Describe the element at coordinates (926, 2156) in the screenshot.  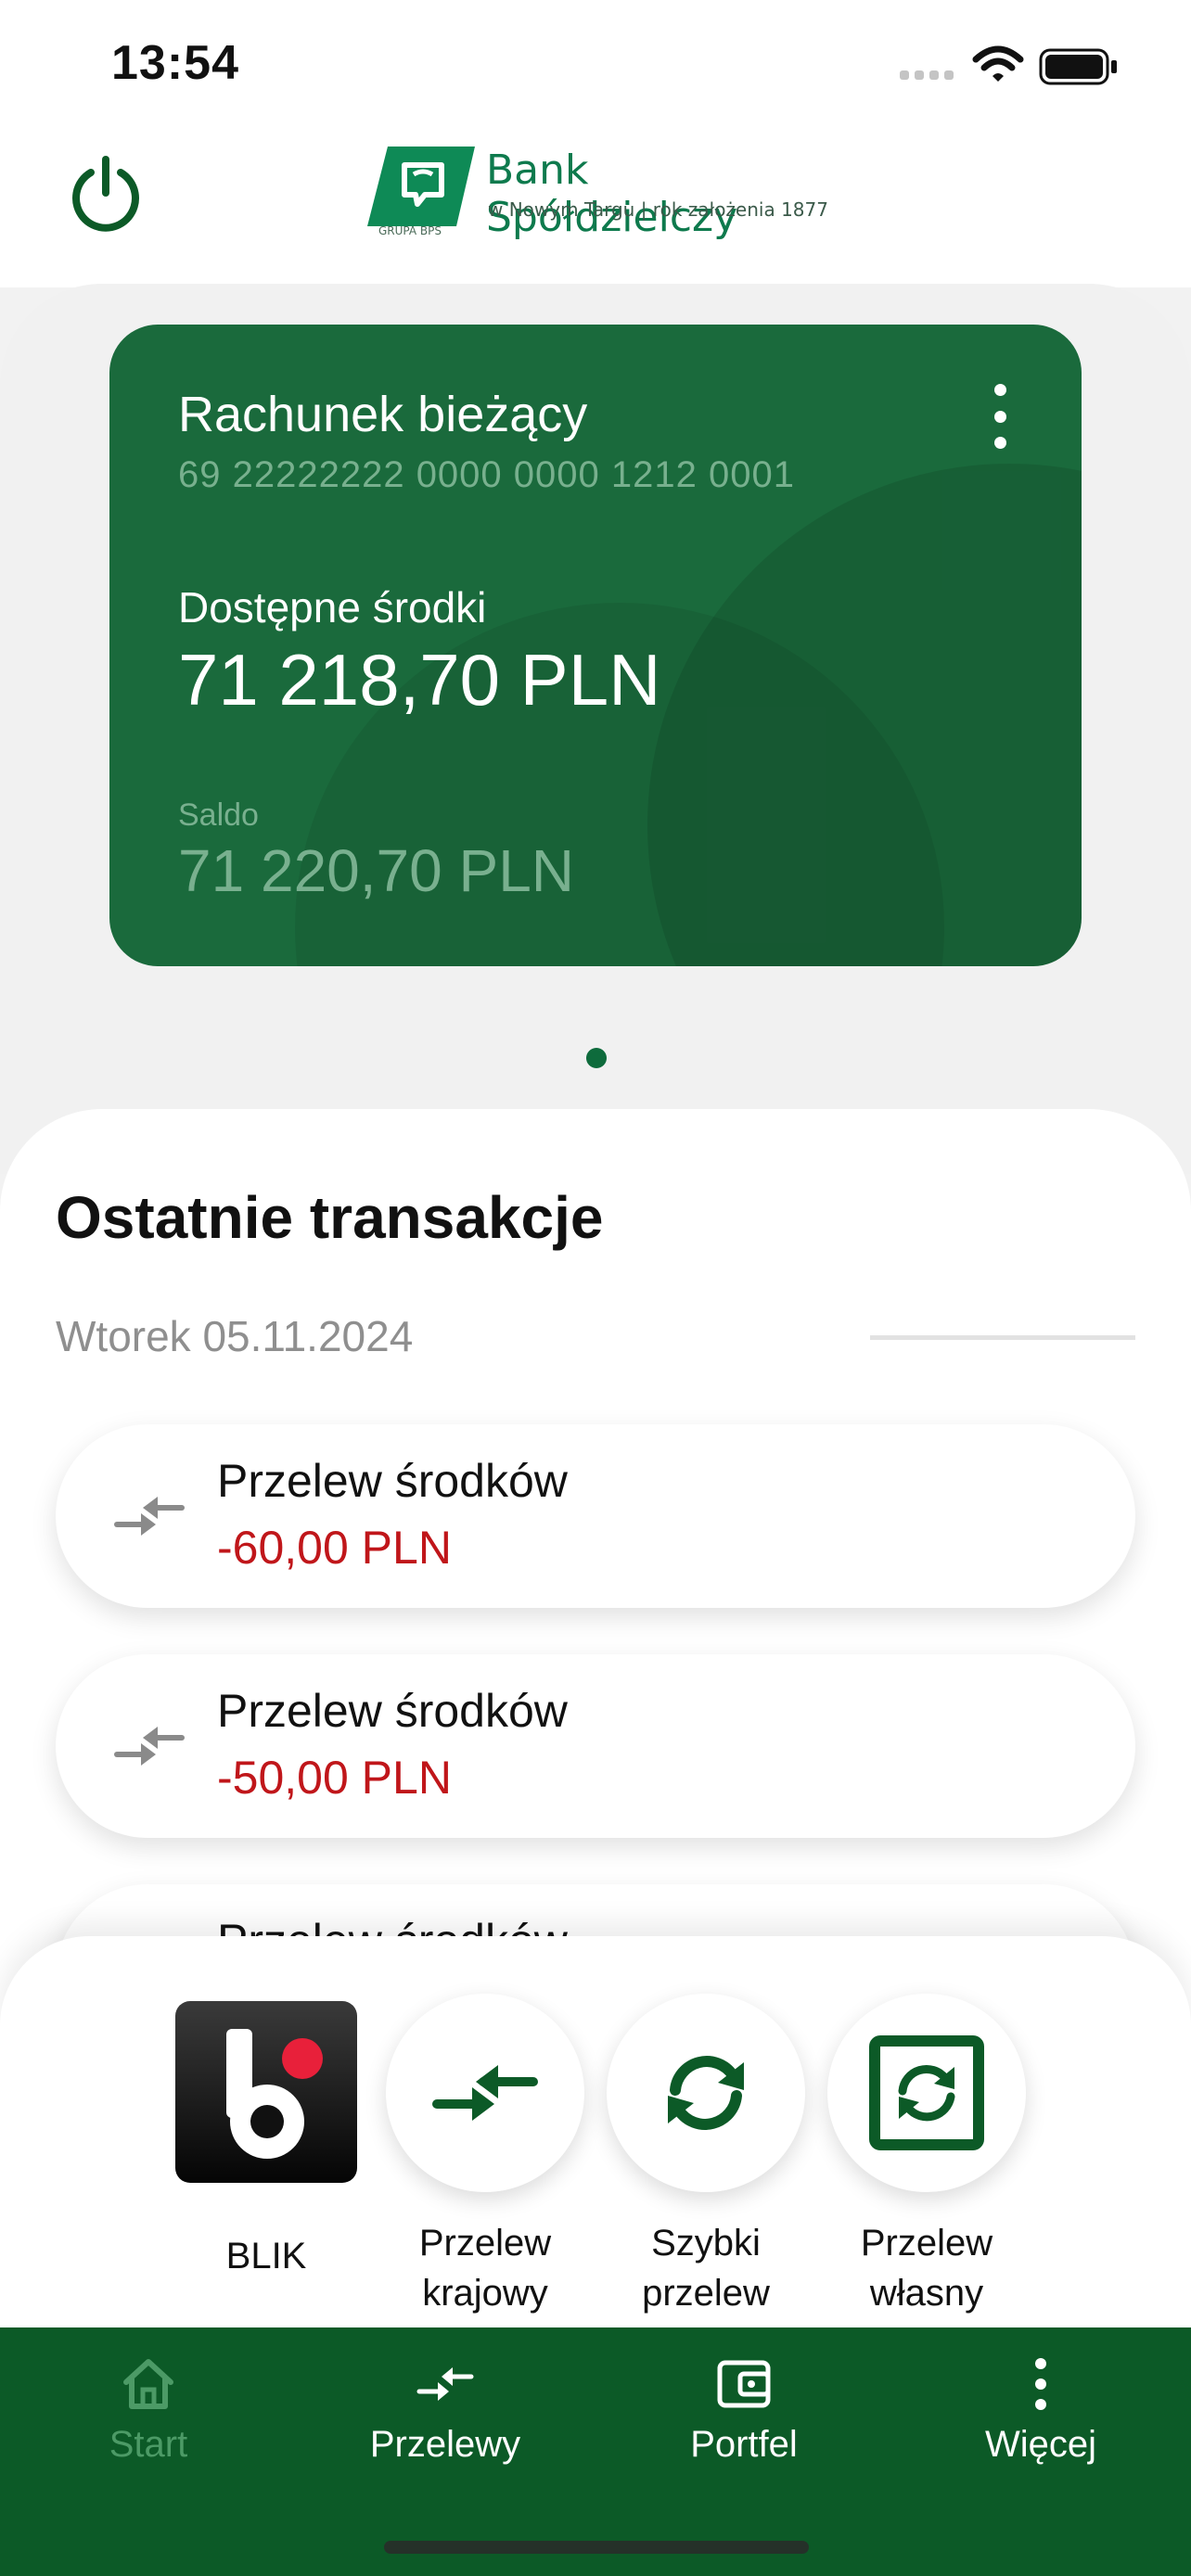
I see `own-transfer-button: Przelew własny` at that location.